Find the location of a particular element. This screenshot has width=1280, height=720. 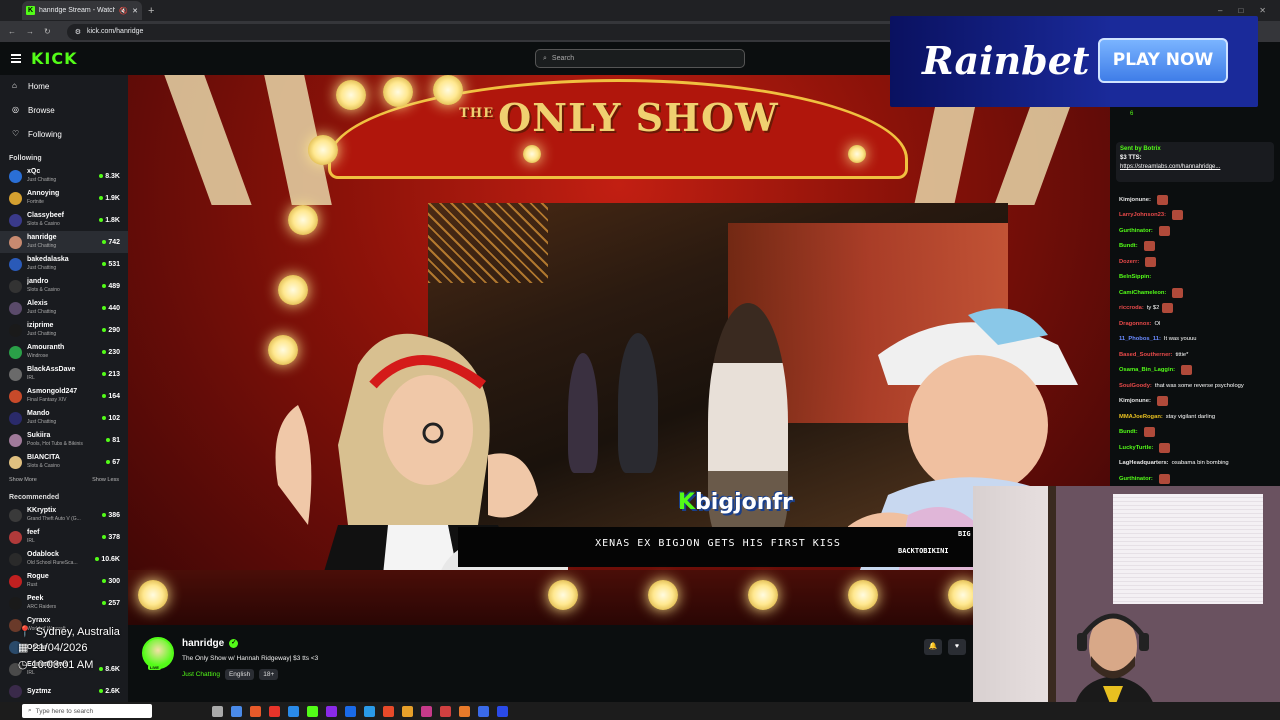

new-tab-button: + is located at coordinates (151, 11).